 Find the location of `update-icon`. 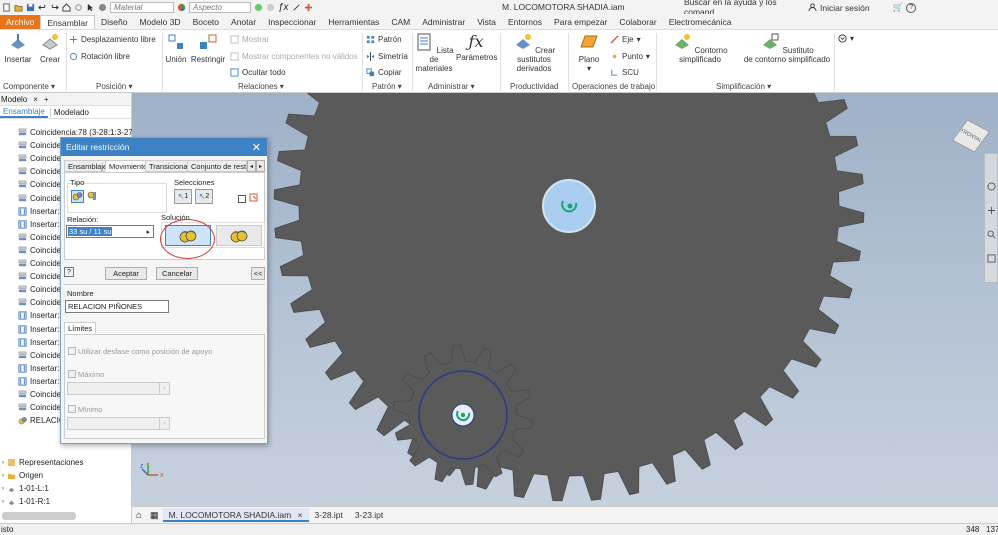

update-icon is located at coordinates (78, 7).